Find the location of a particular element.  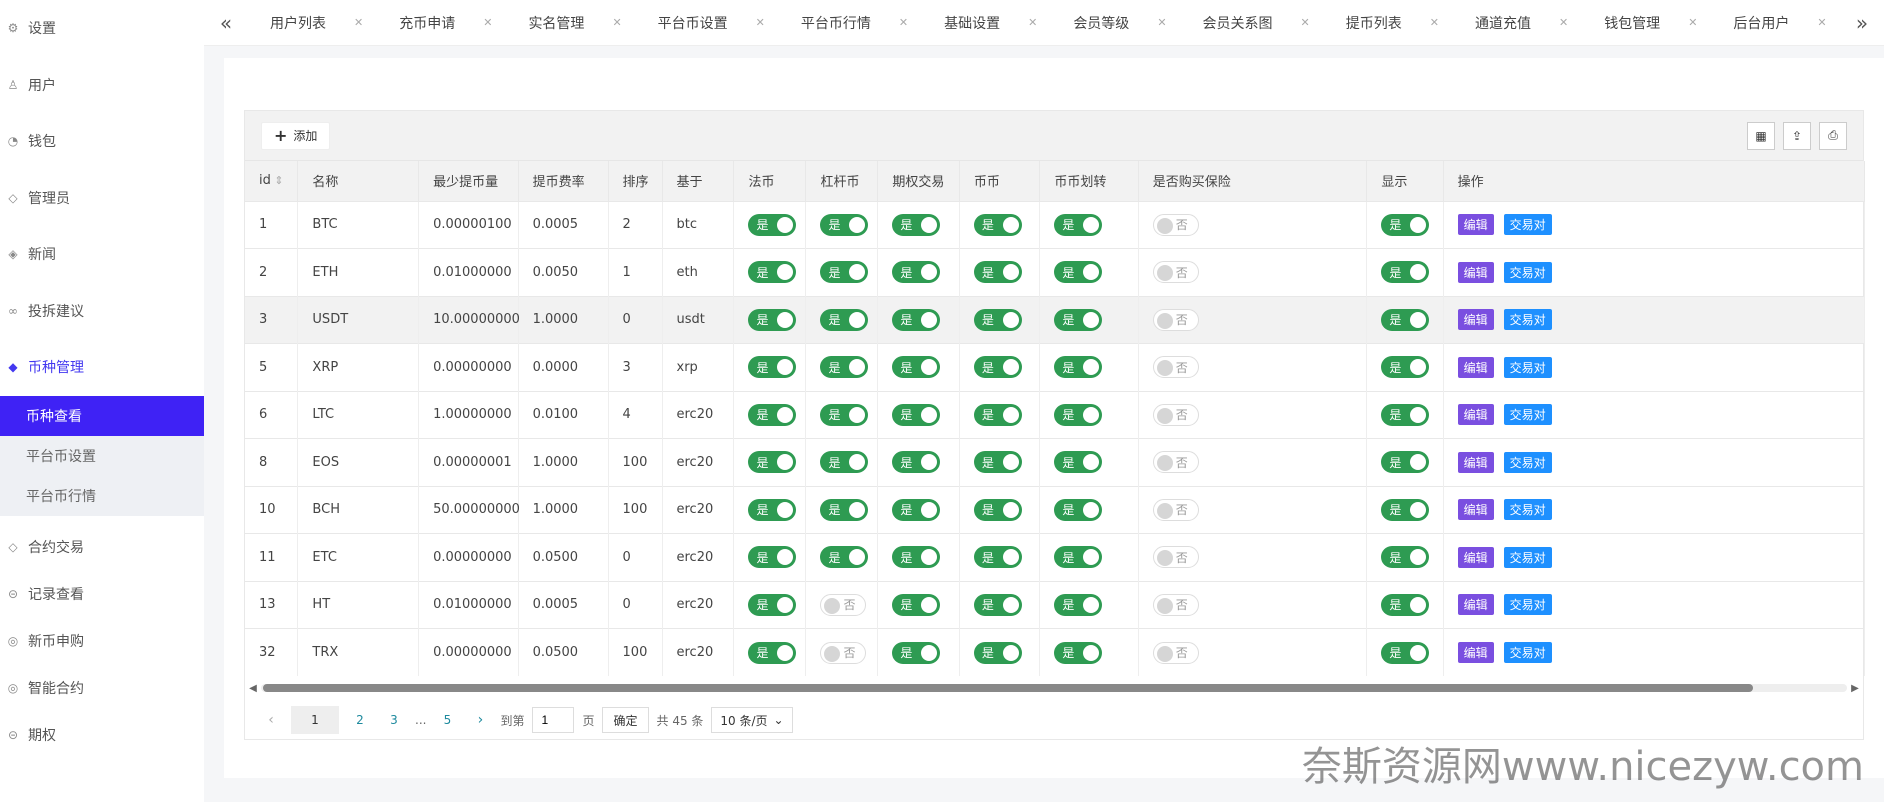

tab: 后台用户 ✕ is located at coordinates (1775, 23).